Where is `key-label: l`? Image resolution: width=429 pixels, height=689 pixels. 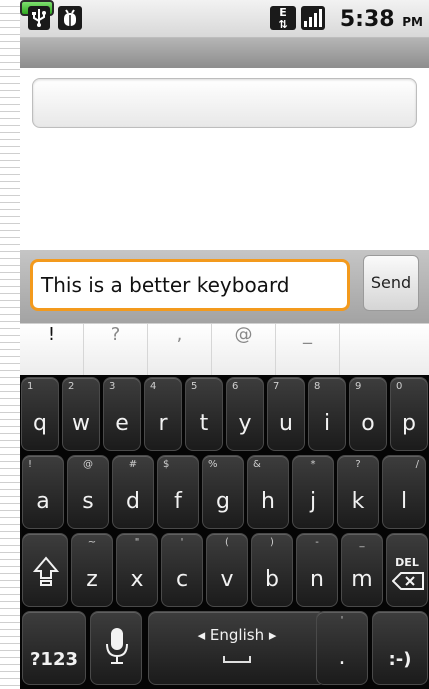
key-label: l is located at coordinates (404, 501).